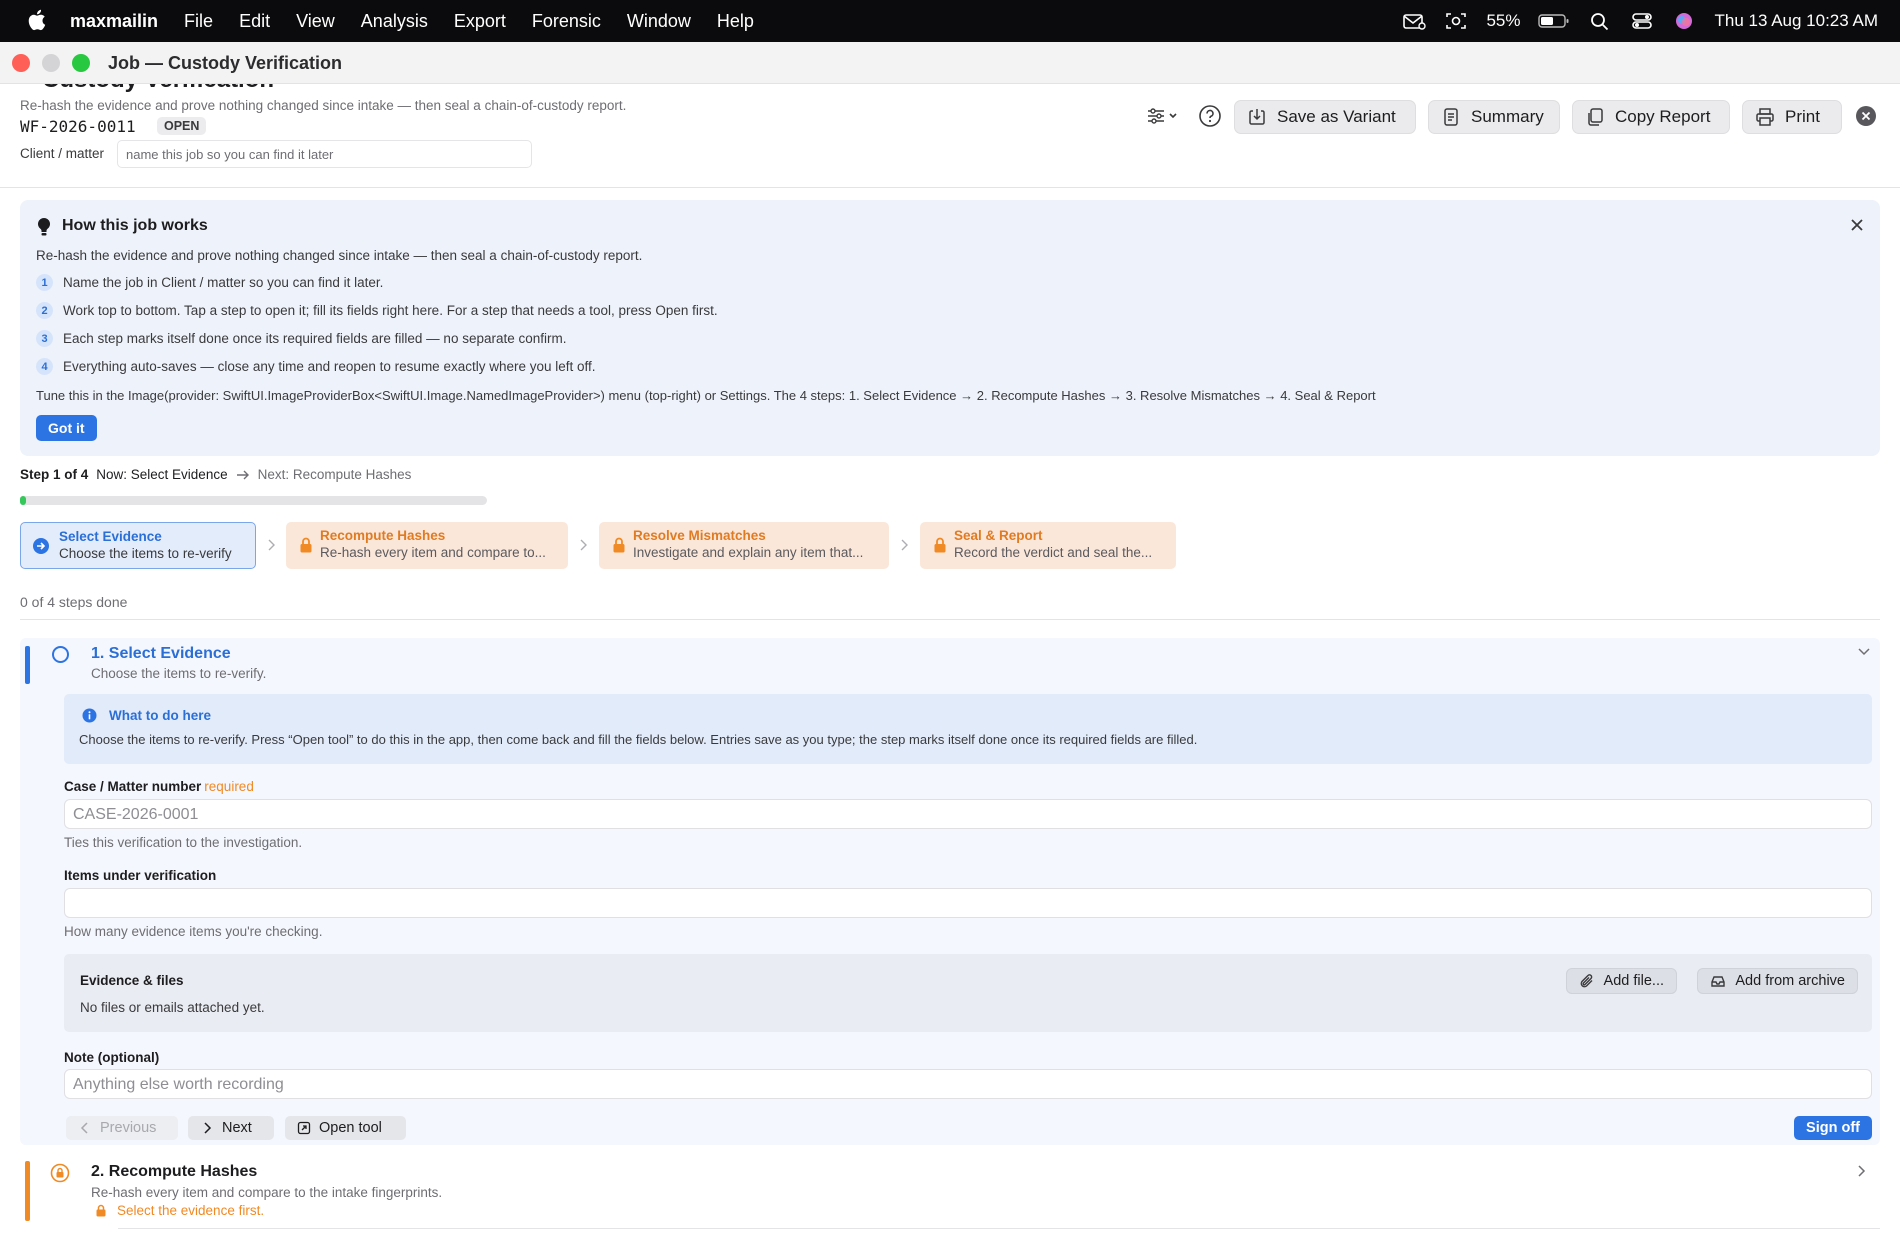 The width and height of the screenshot is (1900, 1235). Describe the element at coordinates (1684, 21) in the screenshot. I see `siri-icon` at that location.